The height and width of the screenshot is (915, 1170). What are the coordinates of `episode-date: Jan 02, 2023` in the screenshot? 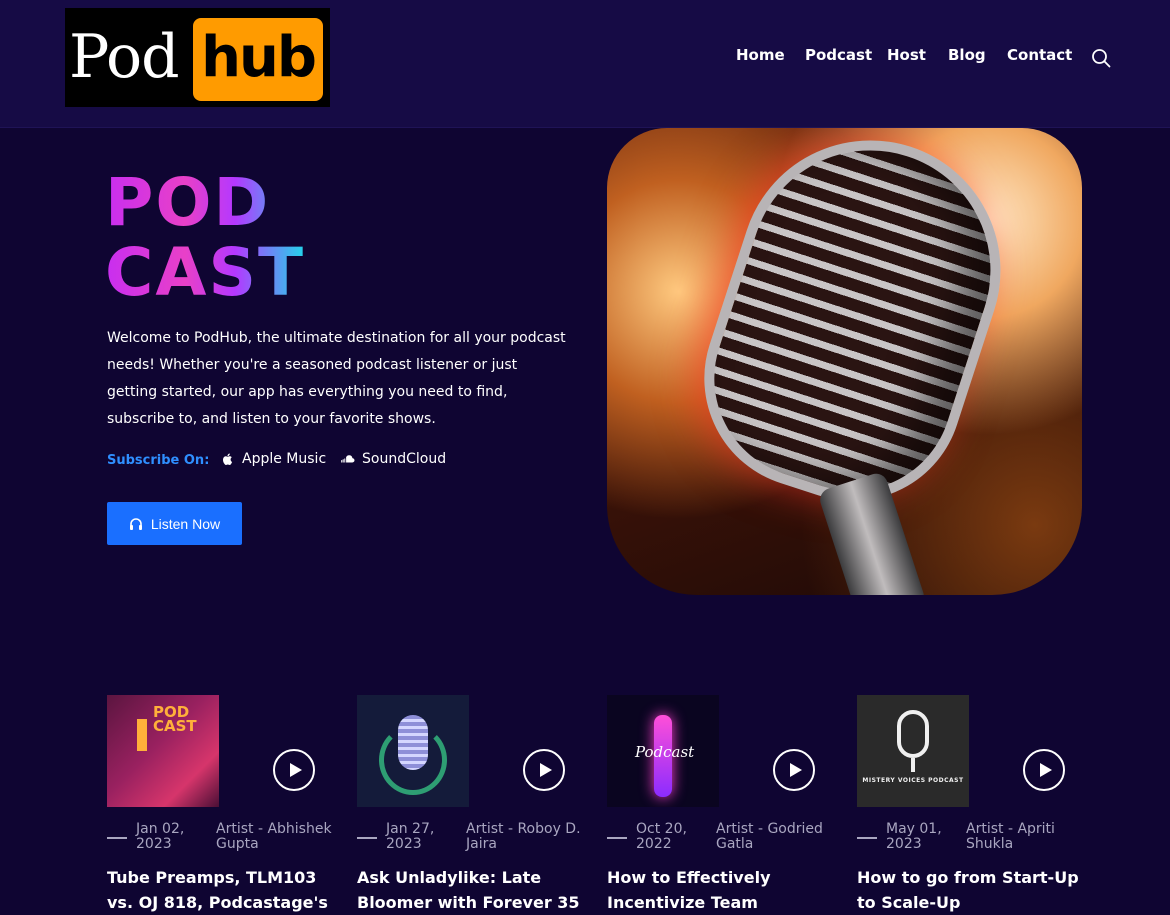 It's located at (160, 836).